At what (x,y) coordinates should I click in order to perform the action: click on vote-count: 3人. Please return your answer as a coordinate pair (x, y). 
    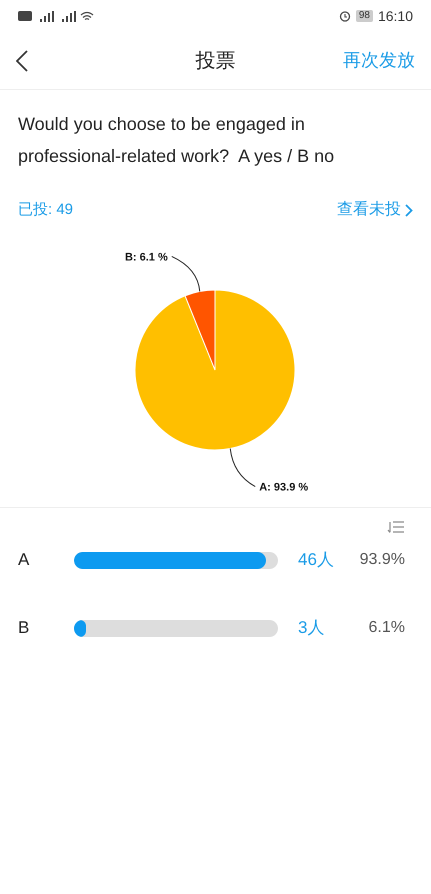
    Looking at the image, I should click on (312, 628).